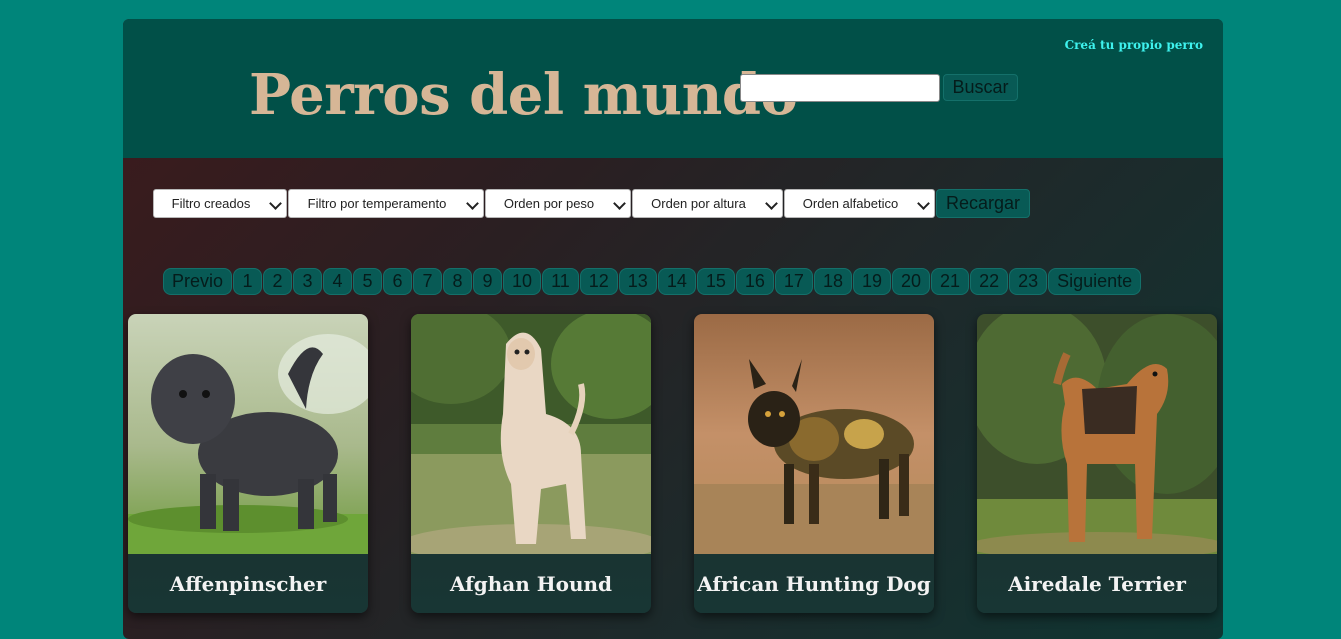 The image size is (1341, 639). I want to click on page-button: 13, so click(637, 281).